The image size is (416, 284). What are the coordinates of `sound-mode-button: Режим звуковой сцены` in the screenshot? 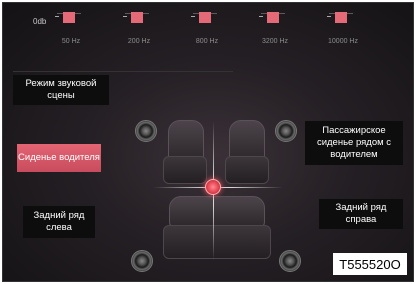 It's located at (61, 90).